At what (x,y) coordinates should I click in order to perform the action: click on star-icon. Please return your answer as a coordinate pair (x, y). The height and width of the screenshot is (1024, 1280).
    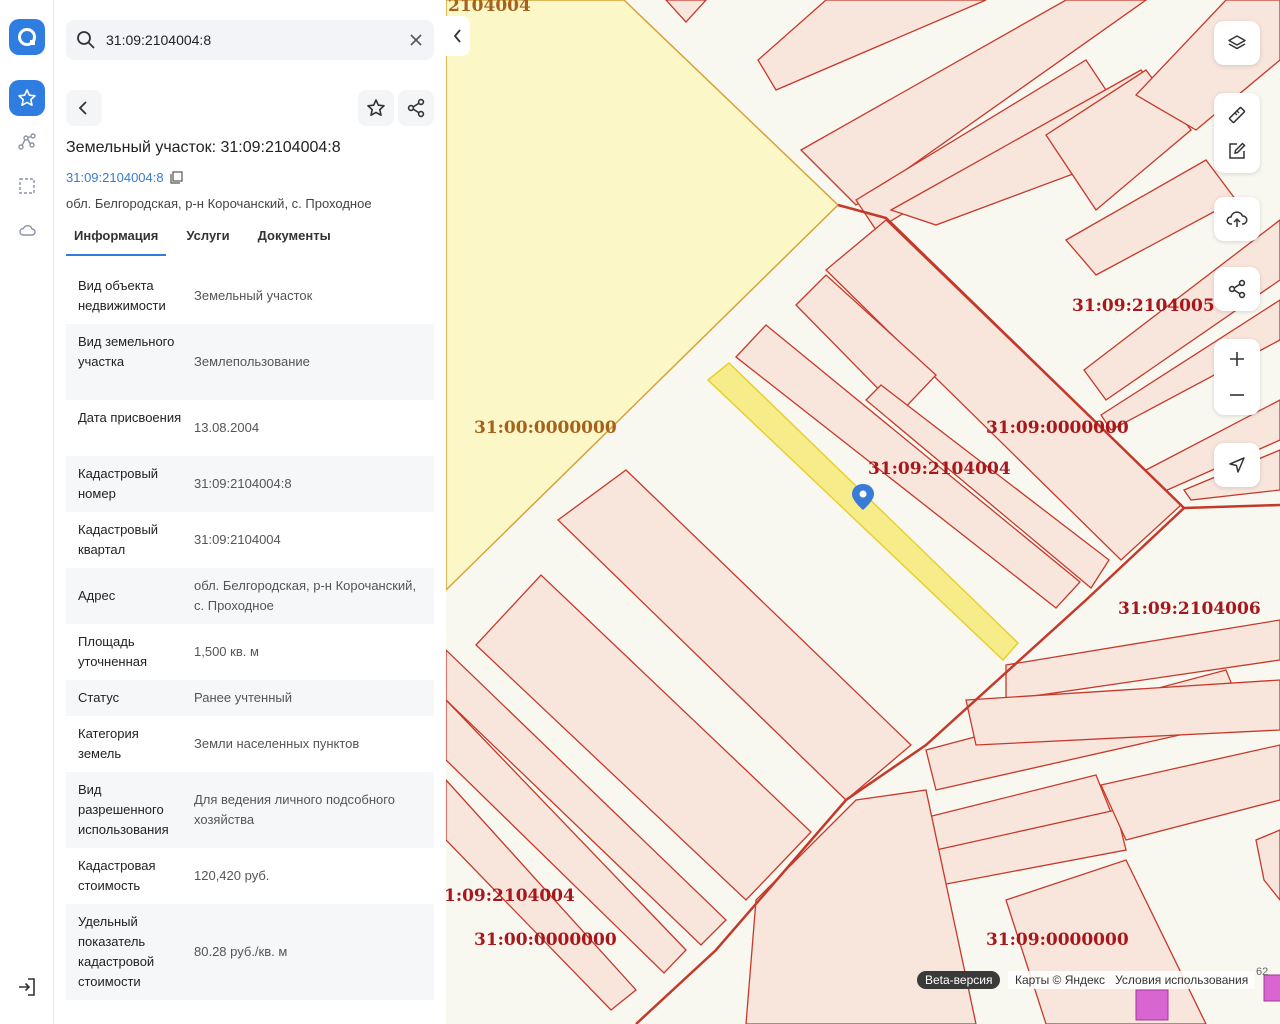
    Looking at the image, I should click on (376, 107).